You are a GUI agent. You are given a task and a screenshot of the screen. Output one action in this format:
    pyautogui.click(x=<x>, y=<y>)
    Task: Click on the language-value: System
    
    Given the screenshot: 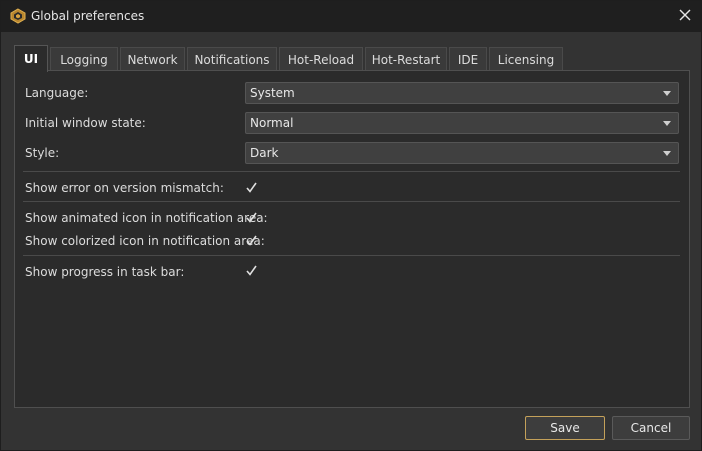 What is the action you would take?
    pyautogui.click(x=272, y=93)
    